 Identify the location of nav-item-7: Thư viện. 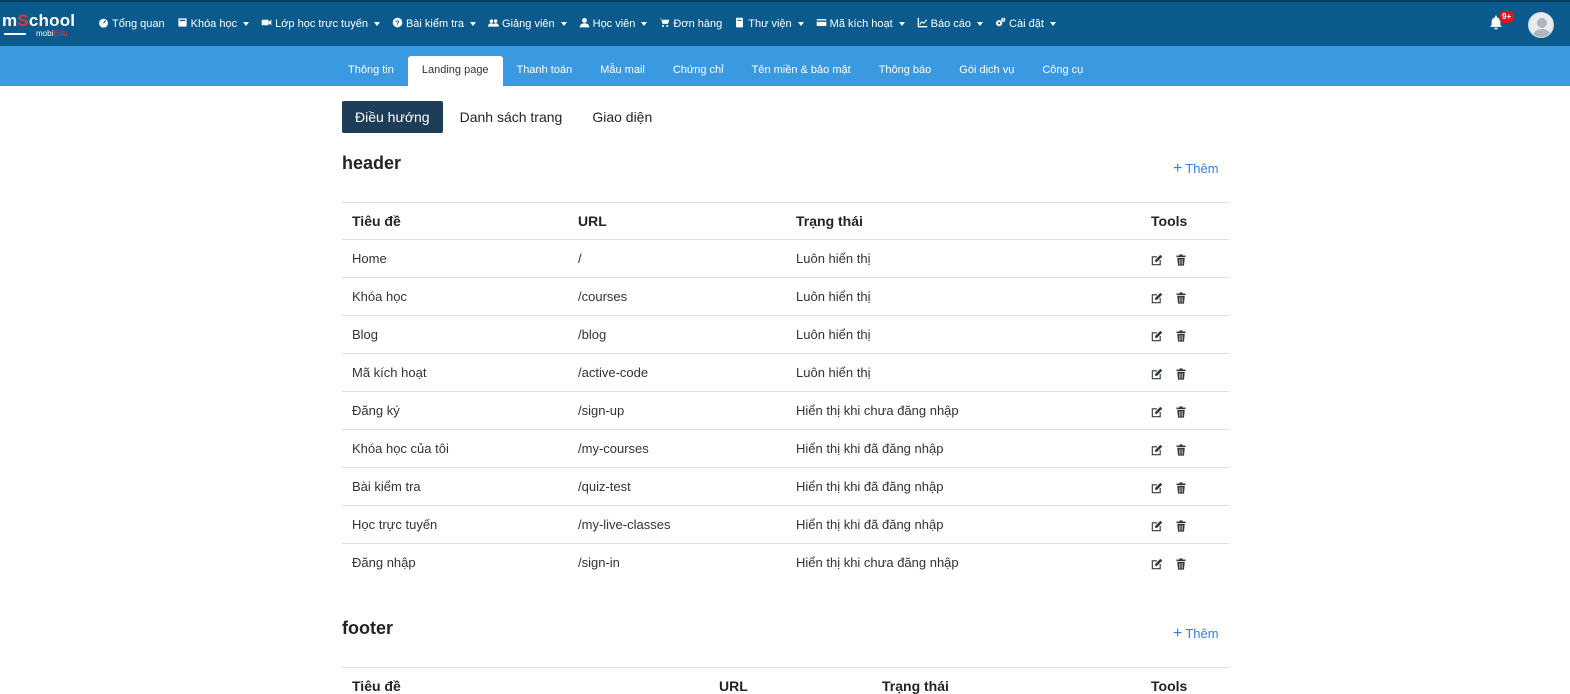
(769, 24).